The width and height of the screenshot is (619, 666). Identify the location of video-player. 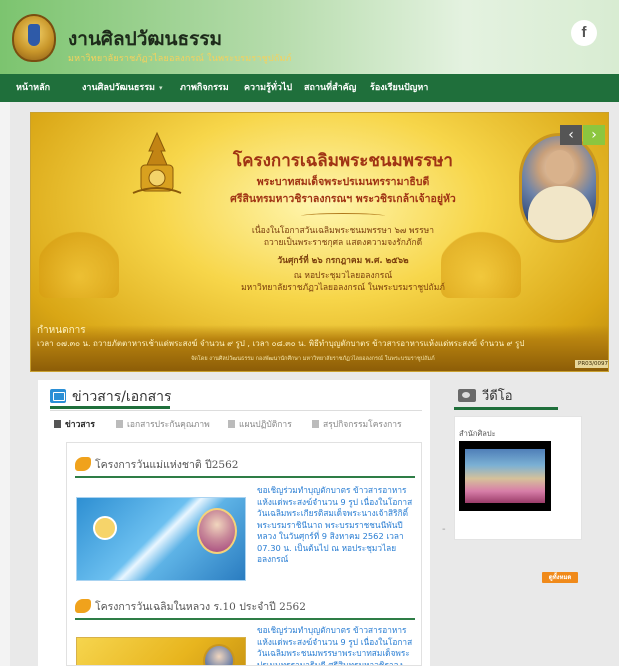
(505, 476).